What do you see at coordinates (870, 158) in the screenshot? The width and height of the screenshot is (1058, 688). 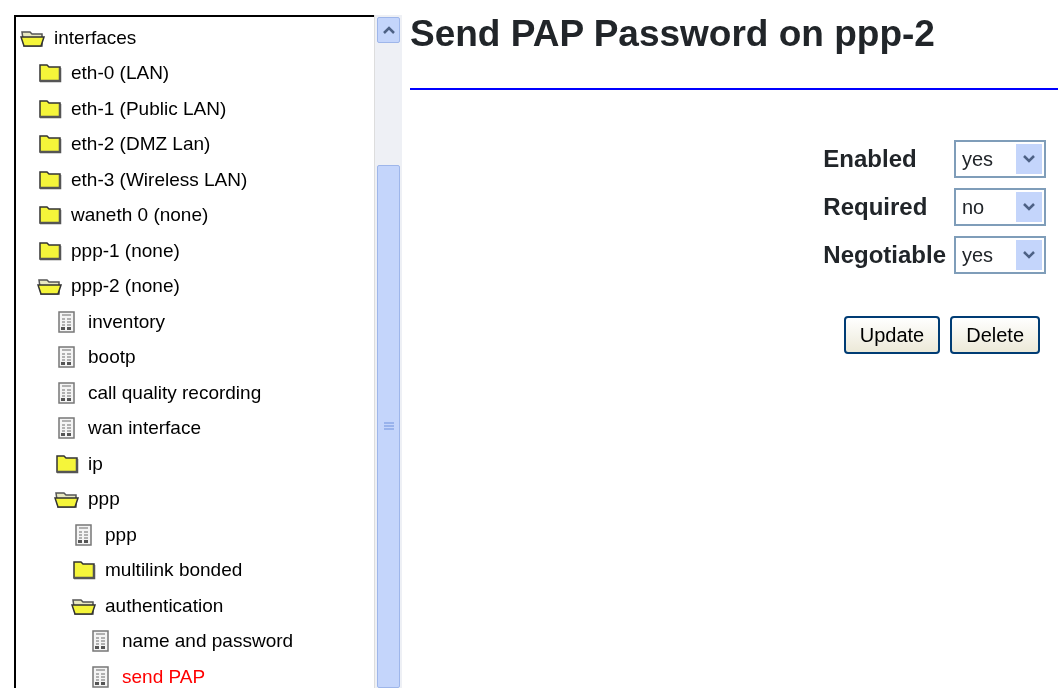 I see `field-label: Enabled` at bounding box center [870, 158].